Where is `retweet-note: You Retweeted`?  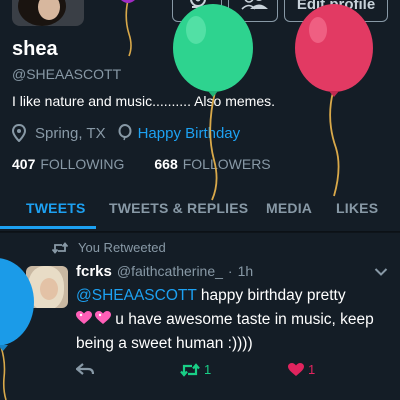 retweet-note: You Retweeted is located at coordinates (122, 247).